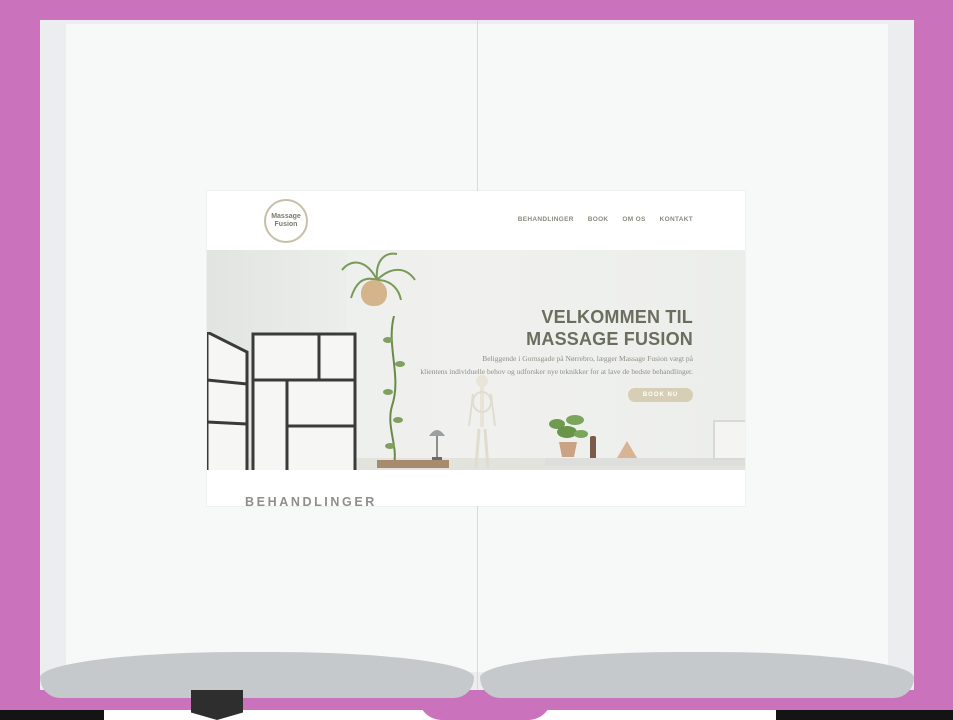 The height and width of the screenshot is (720, 953). Describe the element at coordinates (593, 447) in the screenshot. I see `oil-bottle` at that location.